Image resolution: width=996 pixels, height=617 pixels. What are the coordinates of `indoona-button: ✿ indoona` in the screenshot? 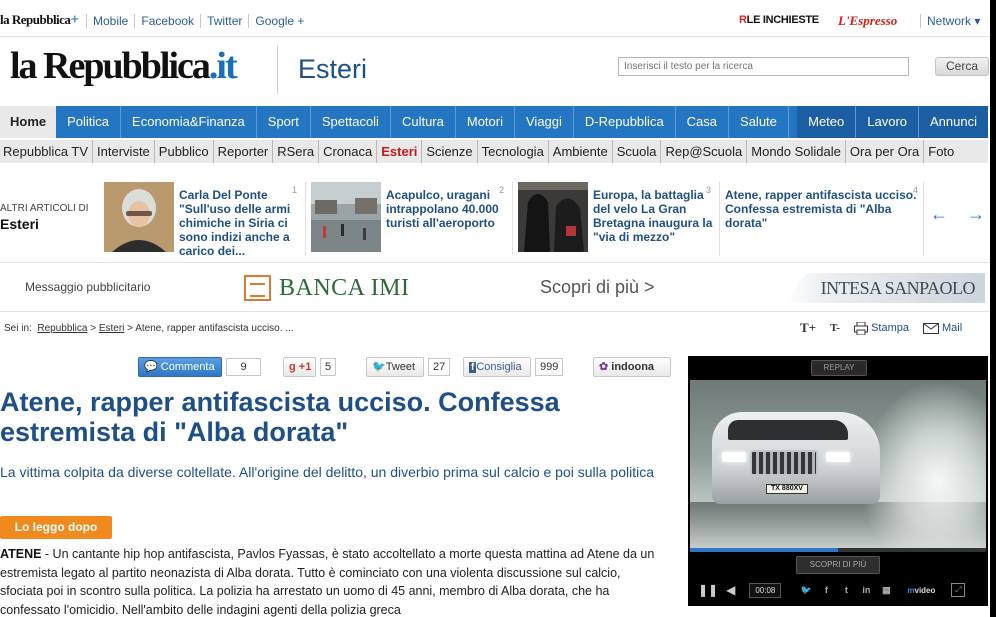 It's located at (632, 367).